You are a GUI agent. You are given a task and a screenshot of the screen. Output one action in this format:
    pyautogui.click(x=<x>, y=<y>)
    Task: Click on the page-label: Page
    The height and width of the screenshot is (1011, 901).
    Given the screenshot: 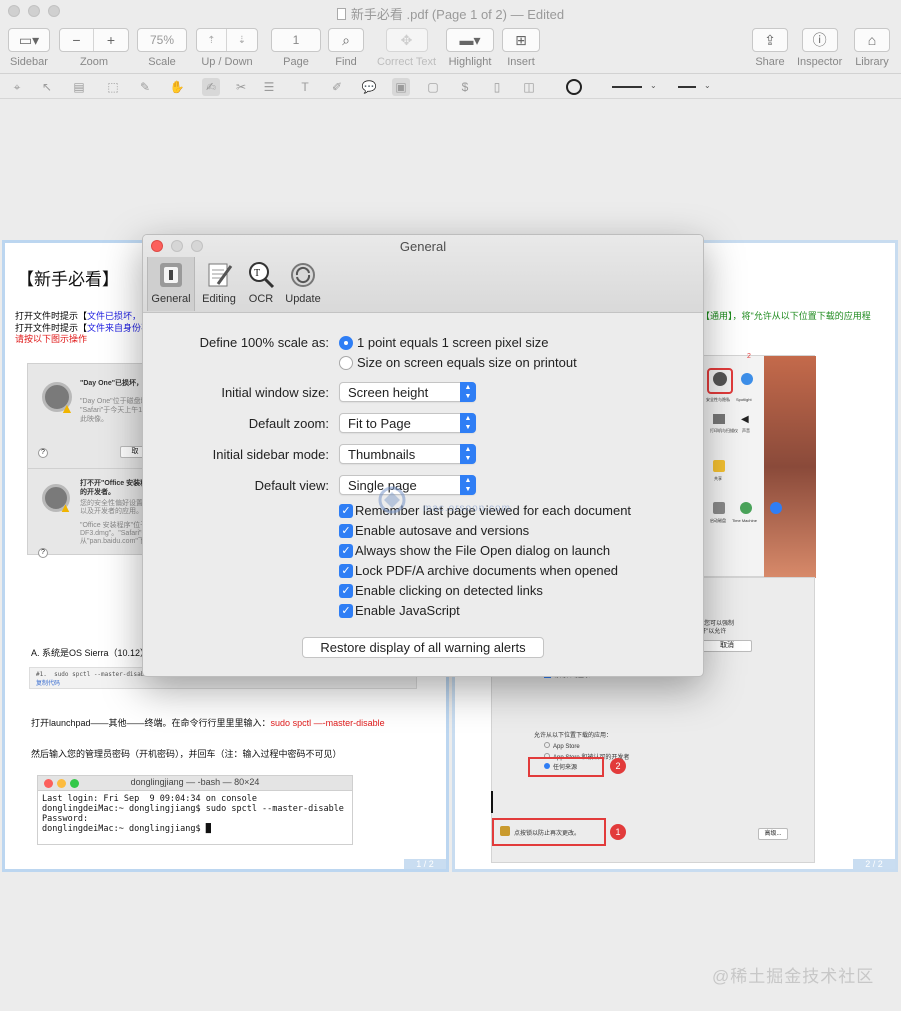 What is the action you would take?
    pyautogui.click(x=296, y=62)
    